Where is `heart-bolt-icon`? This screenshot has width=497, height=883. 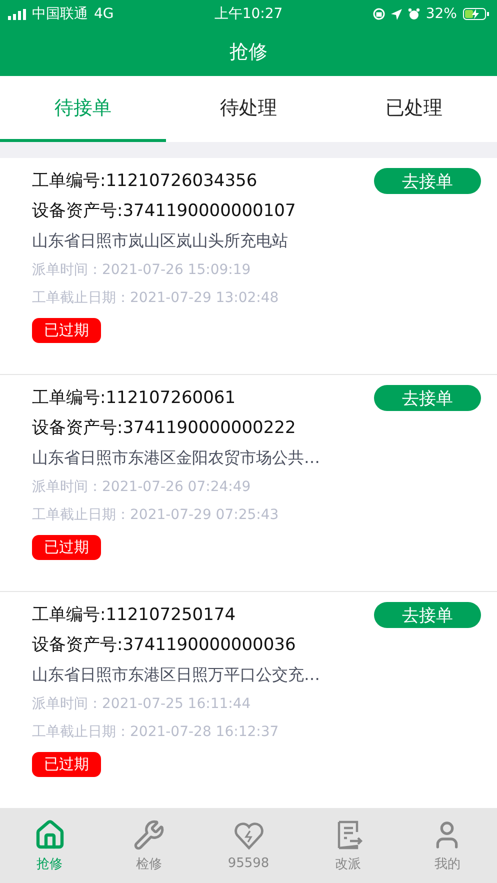 heart-bolt-icon is located at coordinates (248, 836).